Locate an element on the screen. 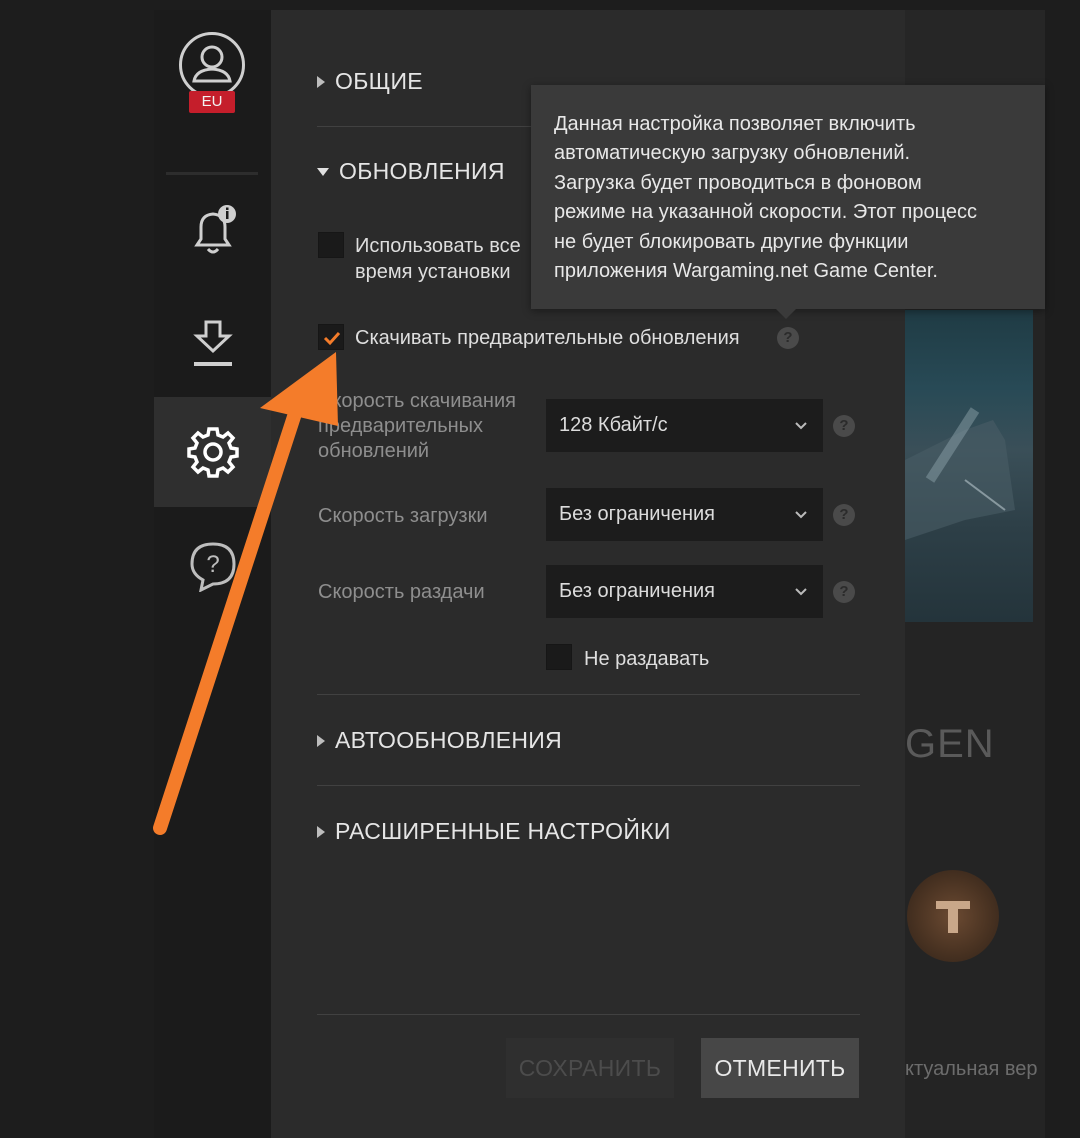 The height and width of the screenshot is (1138, 1080). checkmark-icon is located at coordinates (332, 338).